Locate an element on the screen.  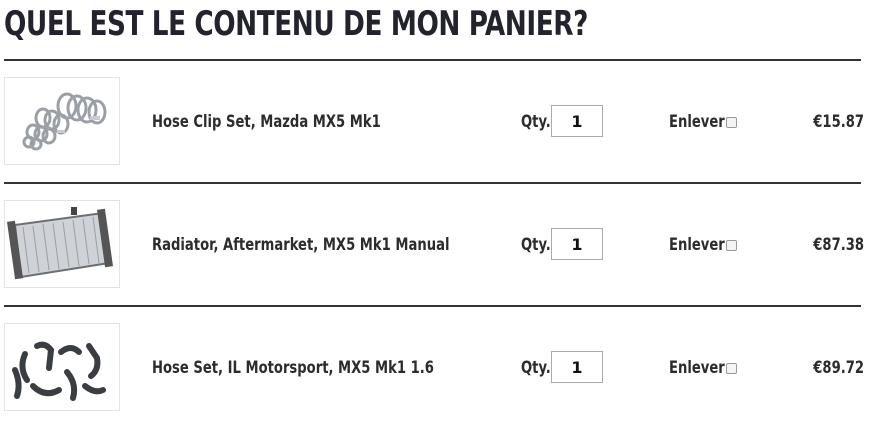
item-name: Radiator, Aftermarket, MX5 Mk1 Manual is located at coordinates (300, 245).